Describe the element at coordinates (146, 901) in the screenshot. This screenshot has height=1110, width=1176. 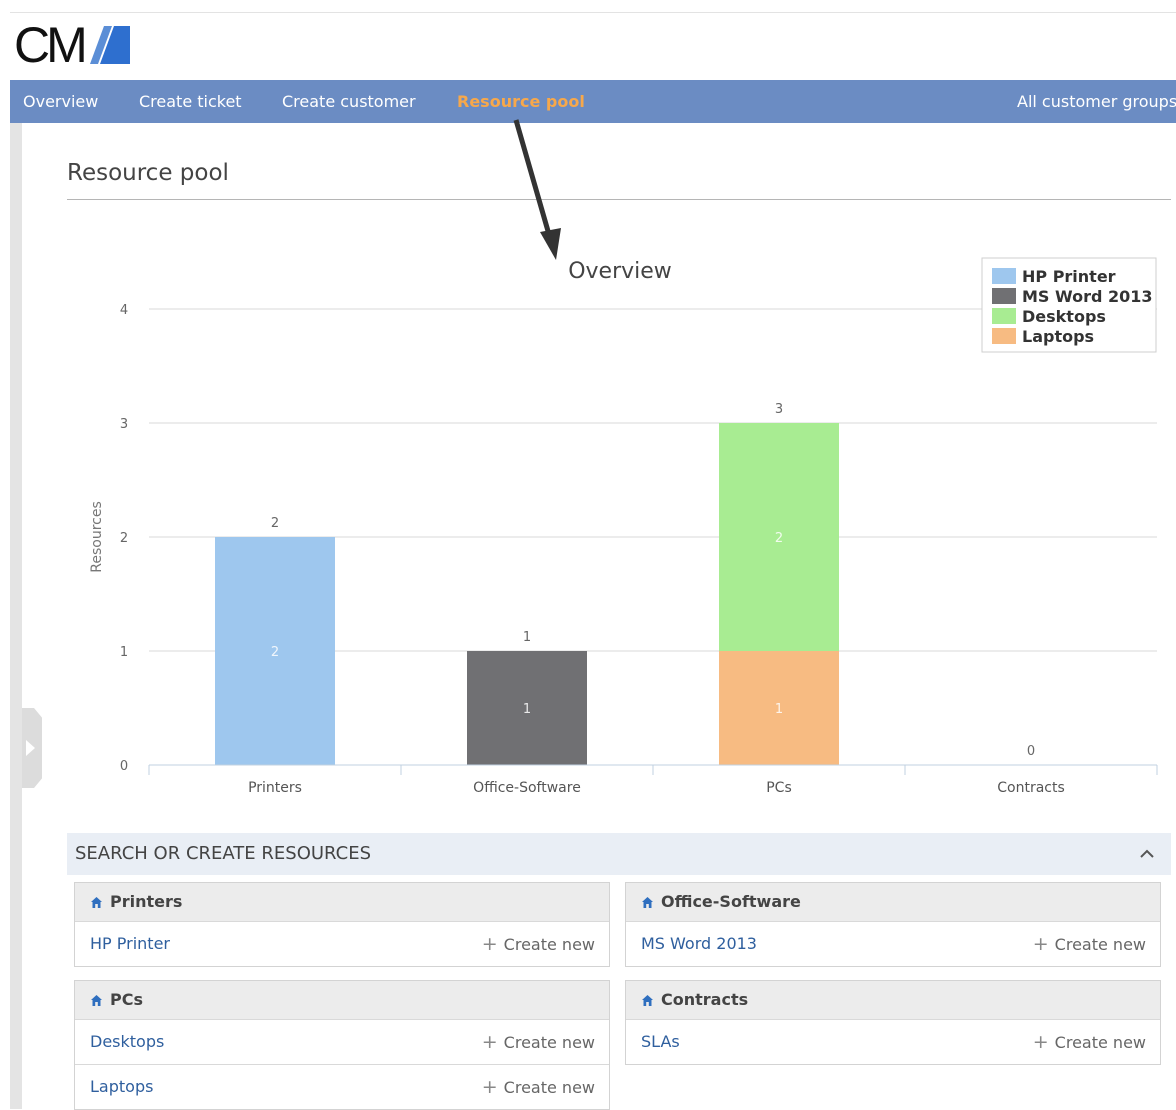
I see `group-name: Printers` at that location.